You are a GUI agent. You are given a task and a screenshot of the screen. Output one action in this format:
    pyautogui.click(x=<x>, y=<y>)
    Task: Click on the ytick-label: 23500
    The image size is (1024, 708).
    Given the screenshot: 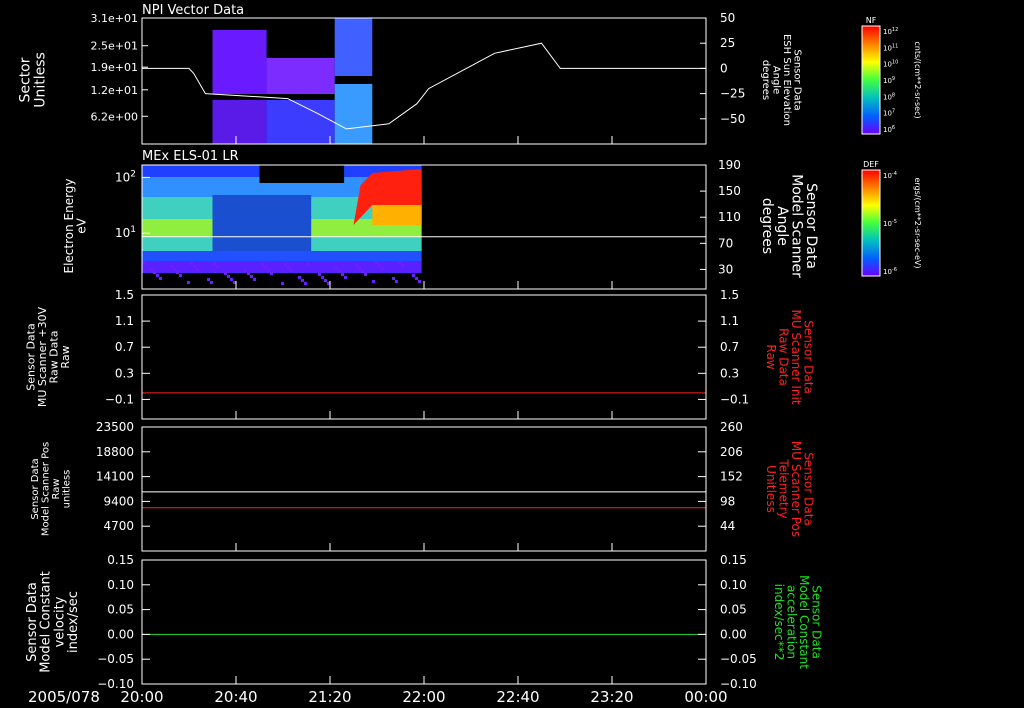 What is the action you would take?
    pyautogui.click(x=115, y=427)
    